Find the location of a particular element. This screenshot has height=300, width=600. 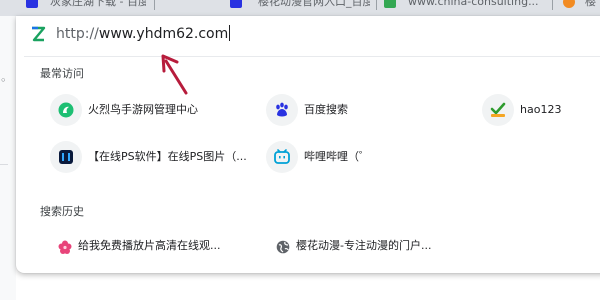

hao123-icon is located at coordinates (498, 109).